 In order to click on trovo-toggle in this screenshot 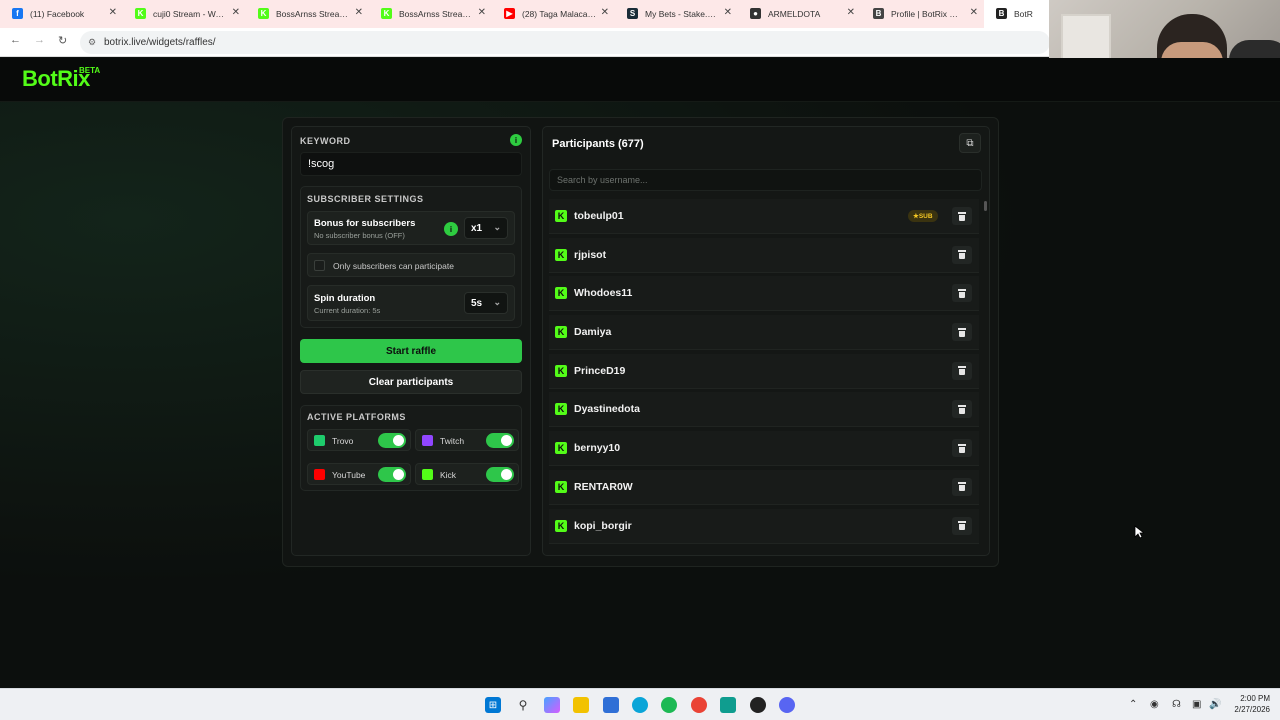, I will do `click(392, 440)`.